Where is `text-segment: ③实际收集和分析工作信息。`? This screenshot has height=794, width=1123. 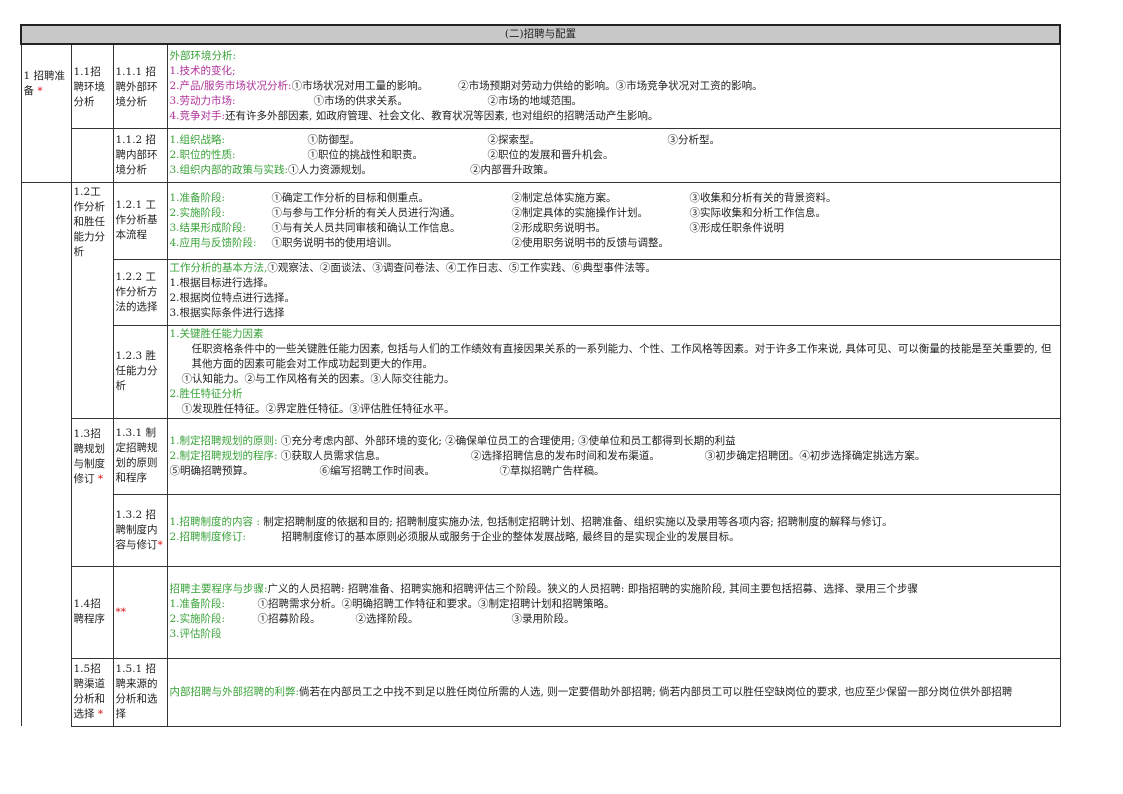 text-segment: ③实际收集和分析工作信息。 is located at coordinates (758, 212).